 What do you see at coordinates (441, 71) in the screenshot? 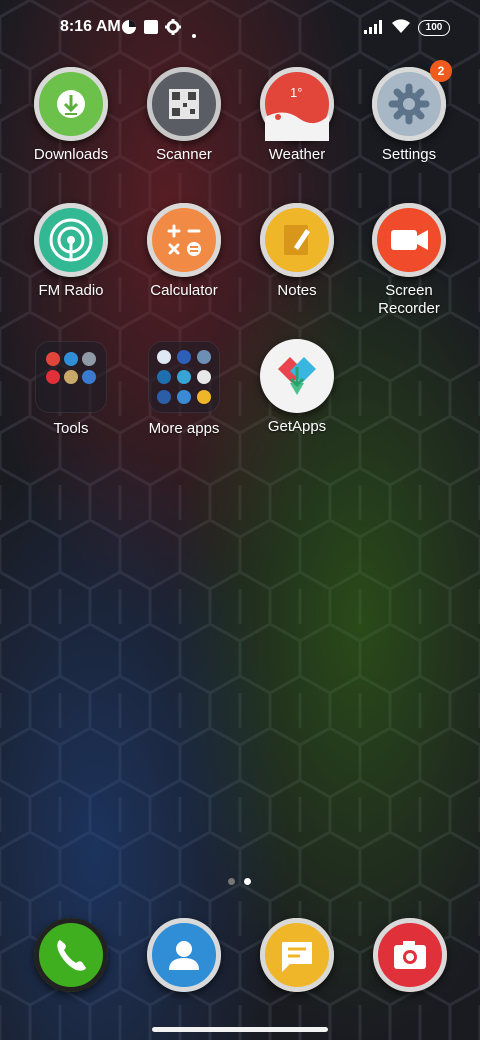
I see `notification-badge: 2` at bounding box center [441, 71].